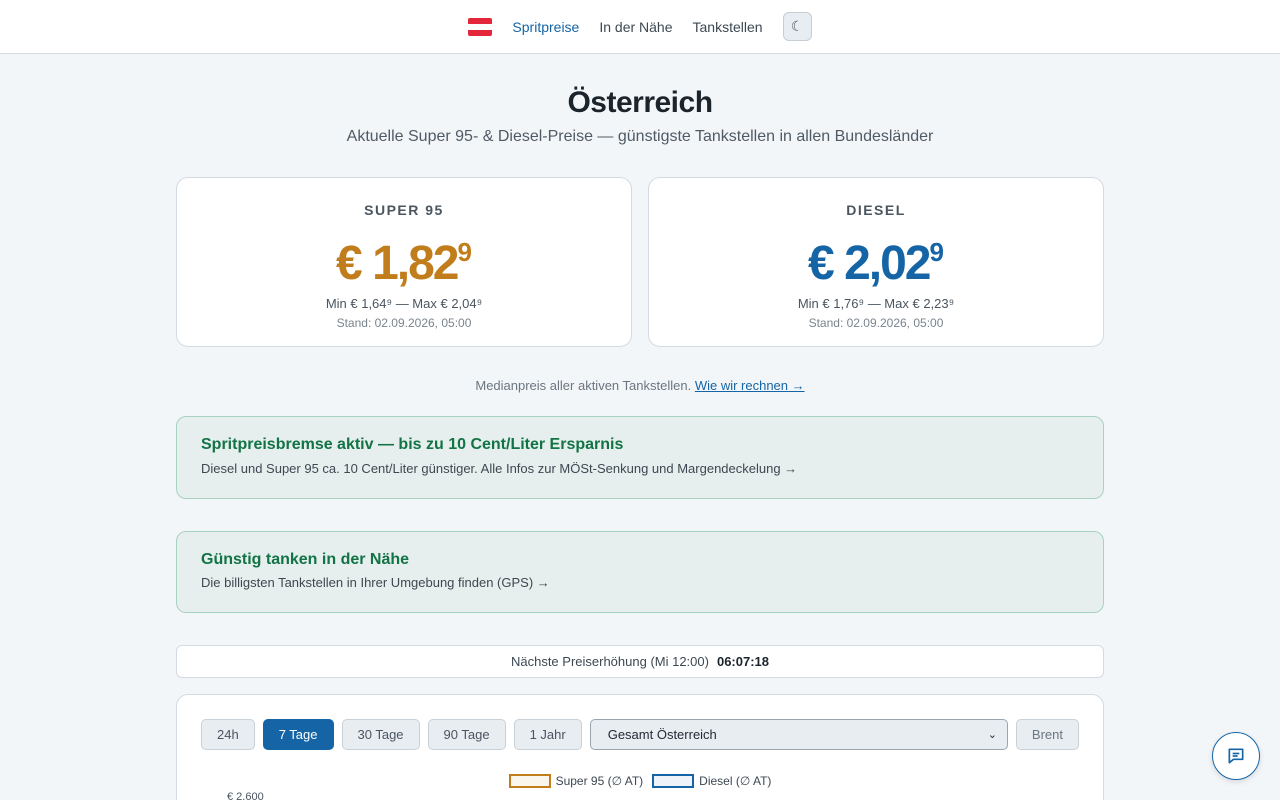 The height and width of the screenshot is (800, 1280). Describe the element at coordinates (798, 734) in the screenshot. I see `region-select: Gesamt Österreich ⌄` at that location.